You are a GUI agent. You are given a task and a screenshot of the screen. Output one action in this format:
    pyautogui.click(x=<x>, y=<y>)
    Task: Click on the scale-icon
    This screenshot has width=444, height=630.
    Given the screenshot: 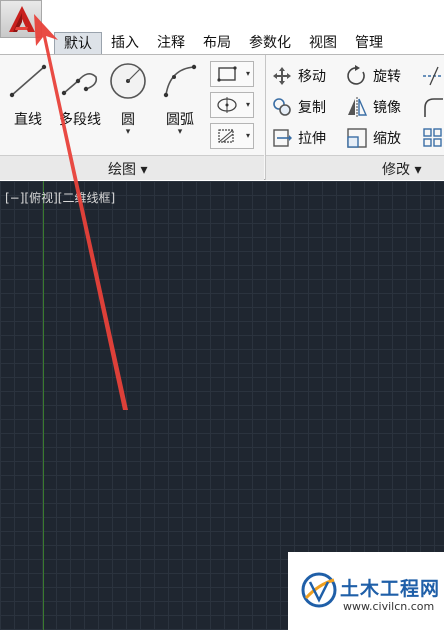 What is the action you would take?
    pyautogui.click(x=357, y=138)
    